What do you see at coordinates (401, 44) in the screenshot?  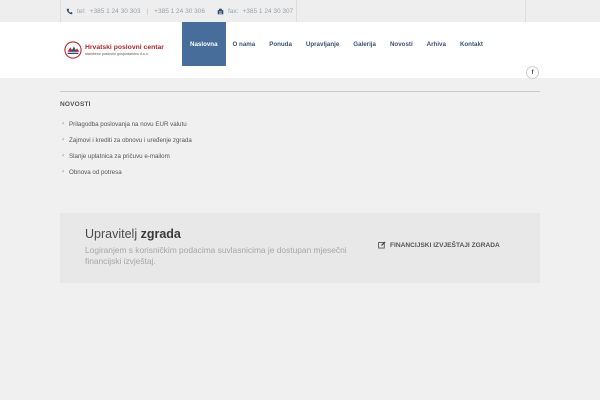 I see `nav-item-novosti: Novosti` at bounding box center [401, 44].